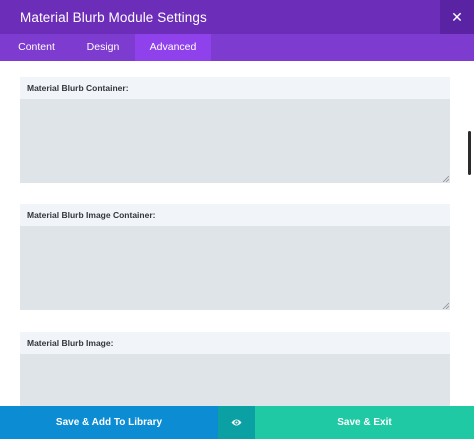 The height and width of the screenshot is (439, 474). What do you see at coordinates (364, 422) in the screenshot?
I see `save-exit-button: Save & Exit` at bounding box center [364, 422].